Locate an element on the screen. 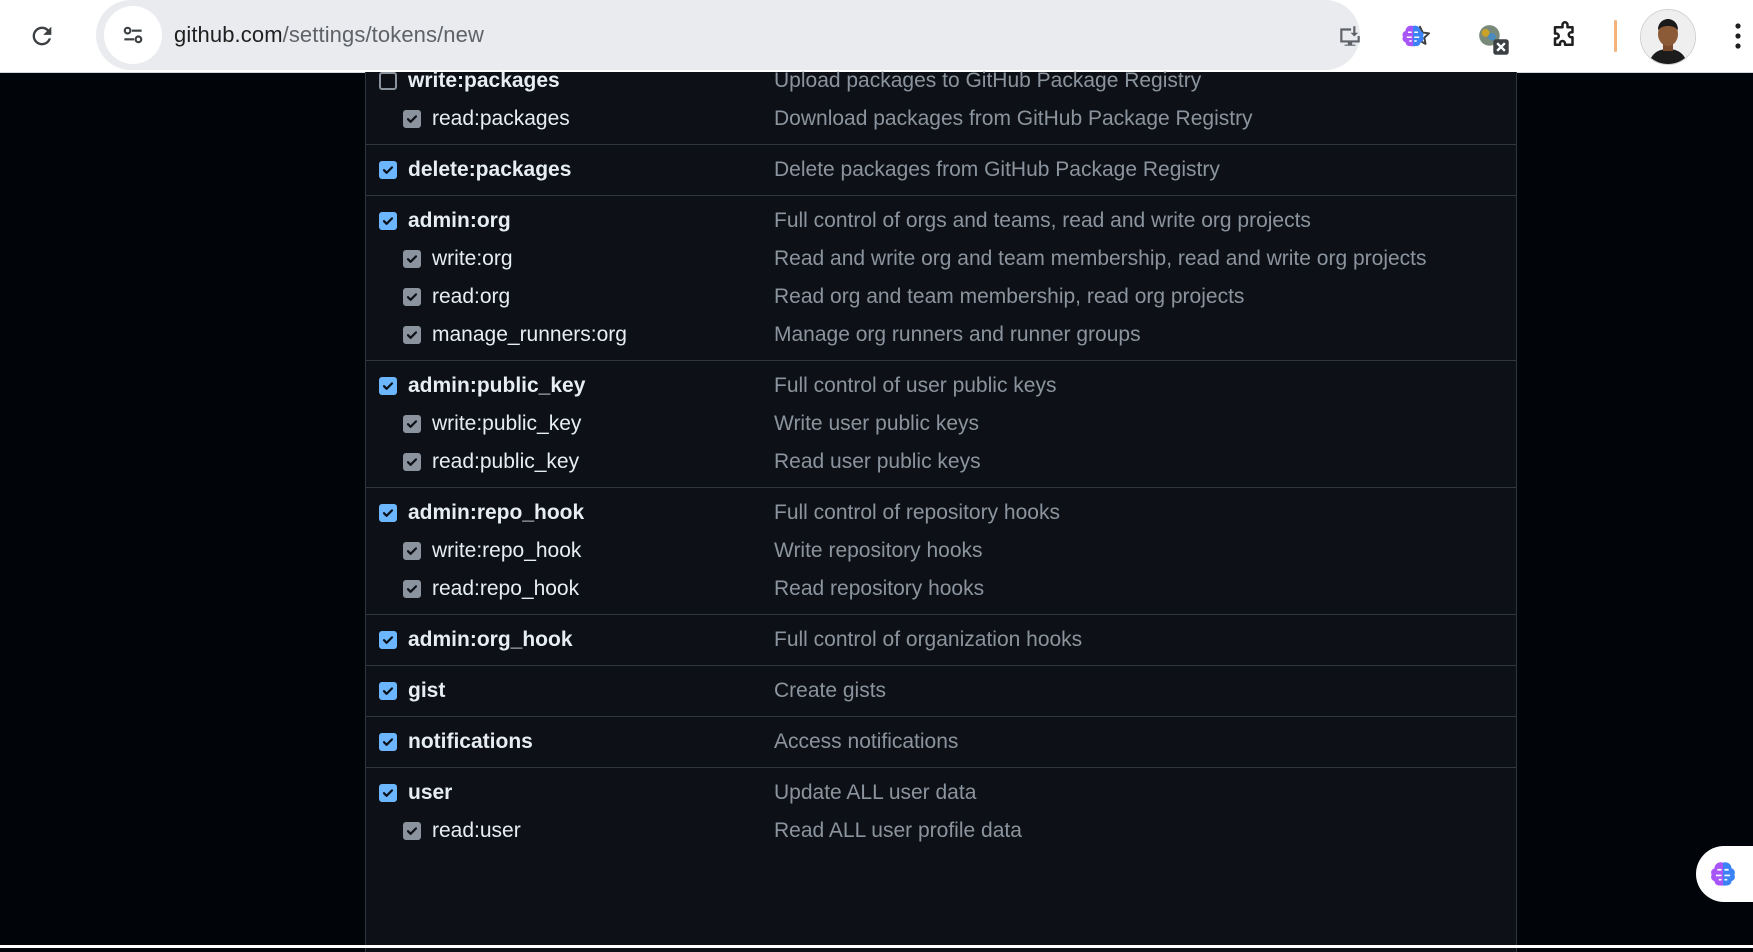 The height and width of the screenshot is (952, 1753). reload-icon is located at coordinates (42, 36).